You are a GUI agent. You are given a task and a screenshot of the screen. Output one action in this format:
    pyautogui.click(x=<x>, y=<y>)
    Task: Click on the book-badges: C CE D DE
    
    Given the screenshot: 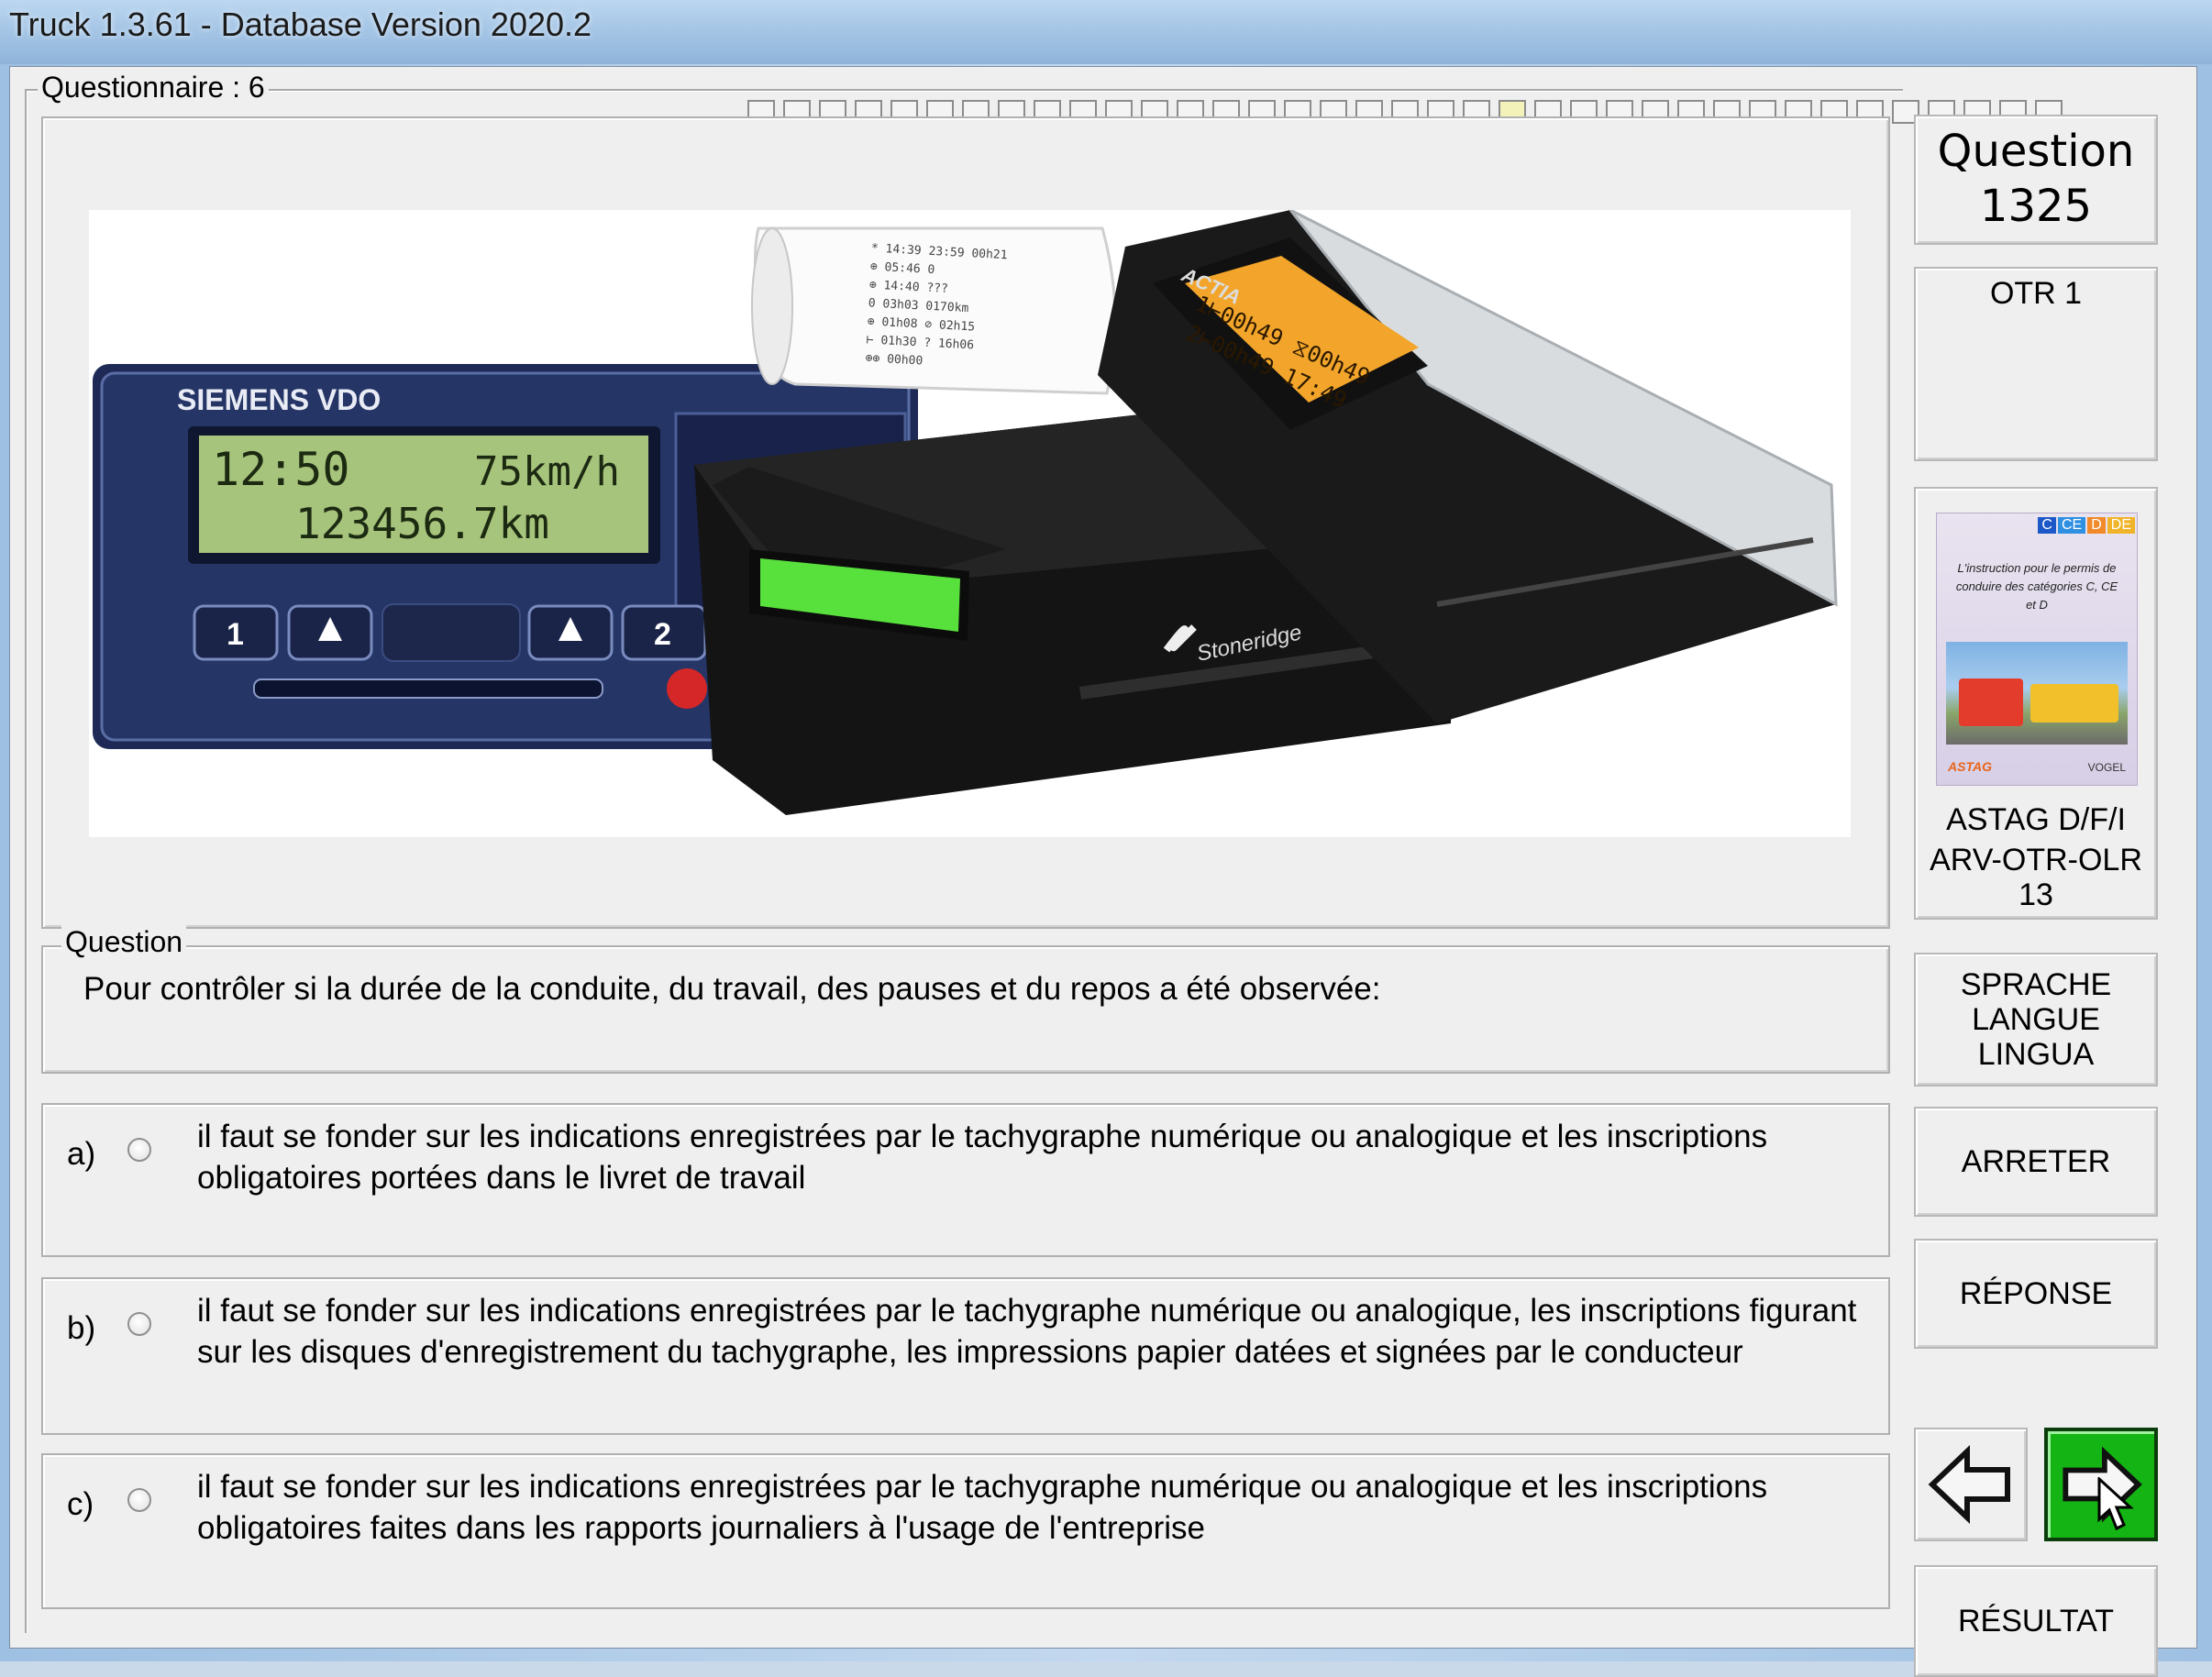 What is the action you would take?
    pyautogui.click(x=2087, y=526)
    